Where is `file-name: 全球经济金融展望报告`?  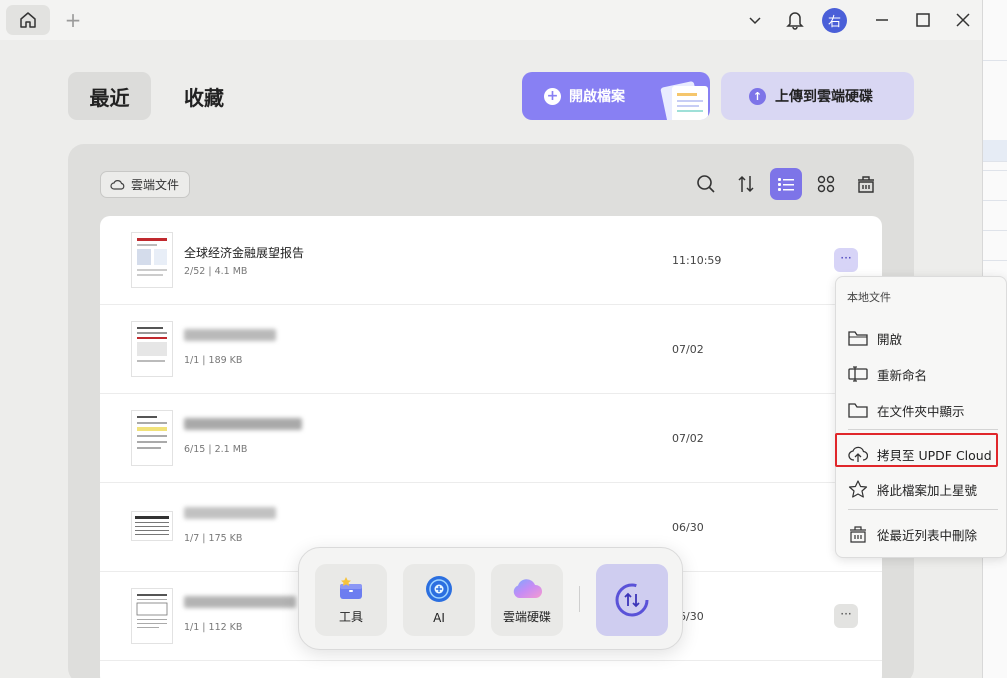
file-name: 全球经济金融展望报告 is located at coordinates (244, 253).